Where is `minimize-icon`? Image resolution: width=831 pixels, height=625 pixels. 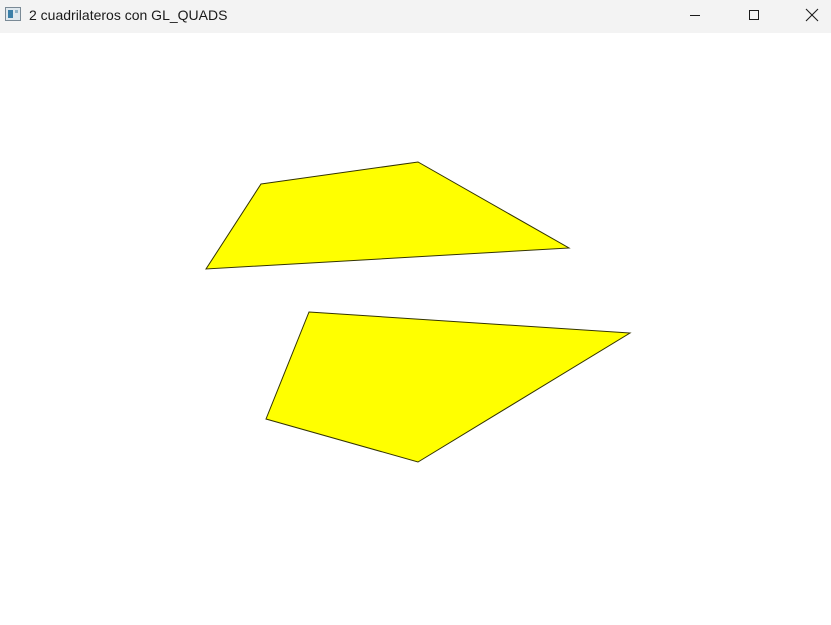
minimize-icon is located at coordinates (695, 15).